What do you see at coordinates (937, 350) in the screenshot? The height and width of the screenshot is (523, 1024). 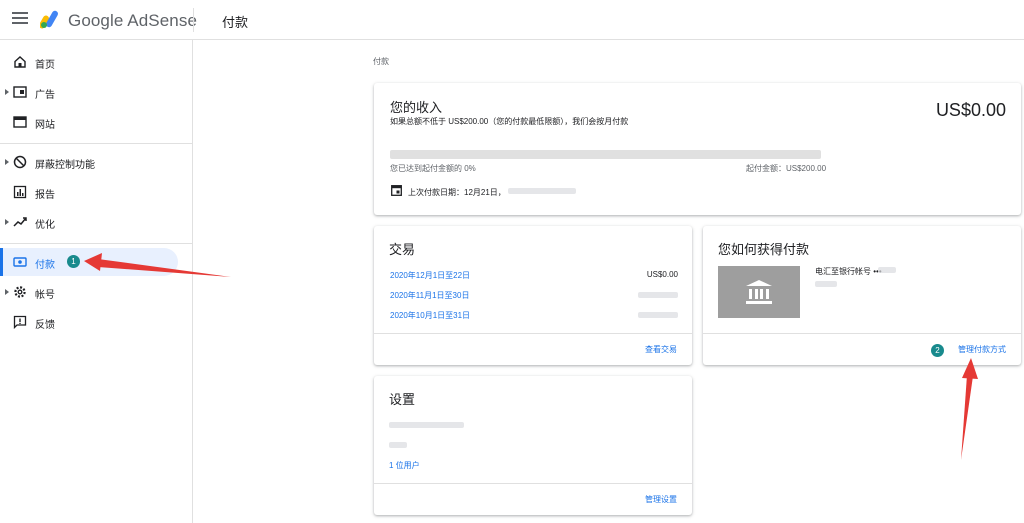 I see `step-badge: 2` at bounding box center [937, 350].